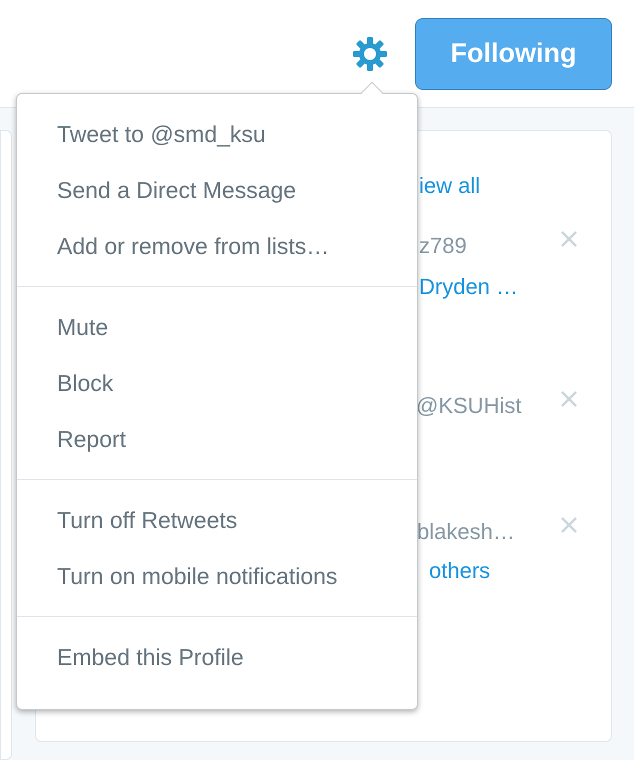  What do you see at coordinates (370, 54) in the screenshot?
I see `settings-icon` at bounding box center [370, 54].